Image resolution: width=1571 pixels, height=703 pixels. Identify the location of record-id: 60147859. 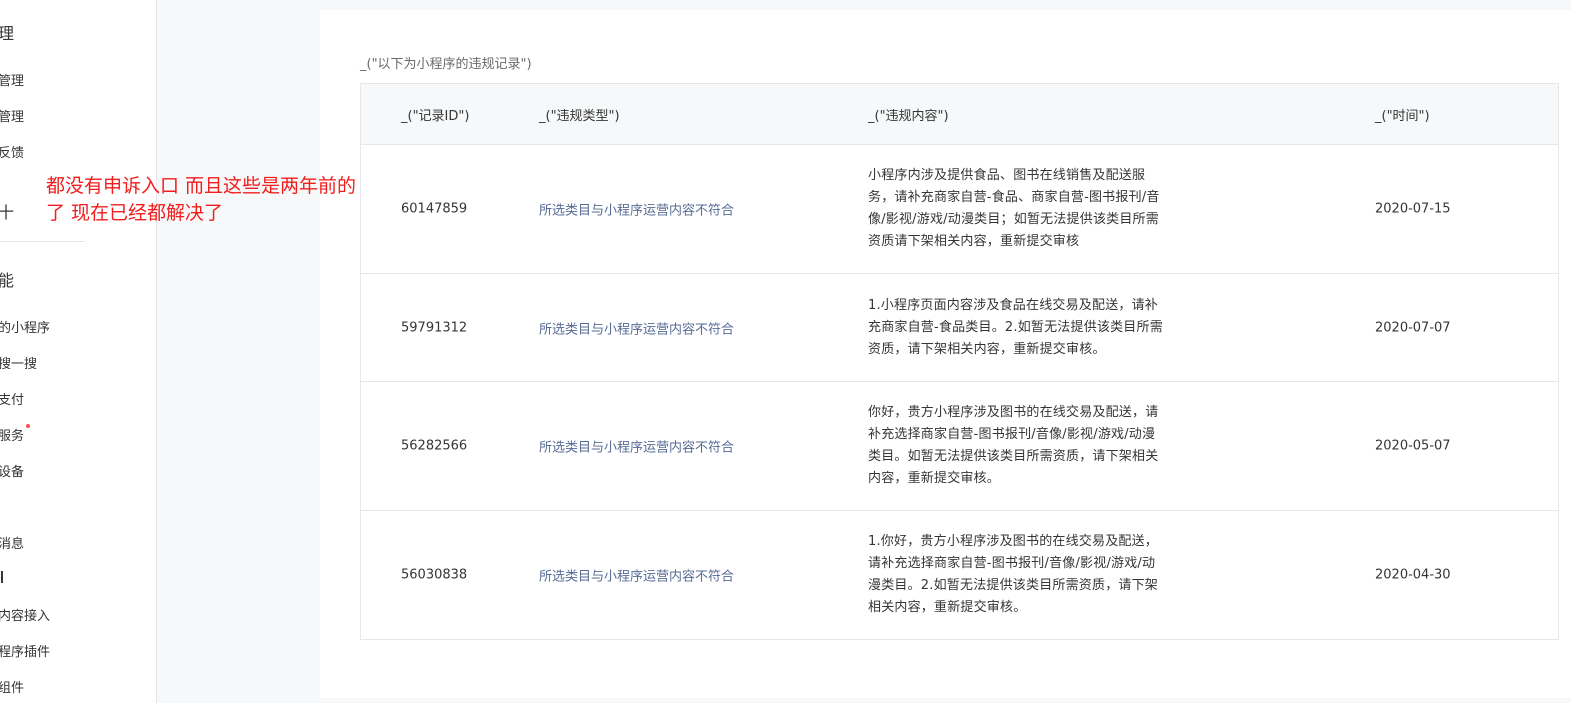
(434, 209).